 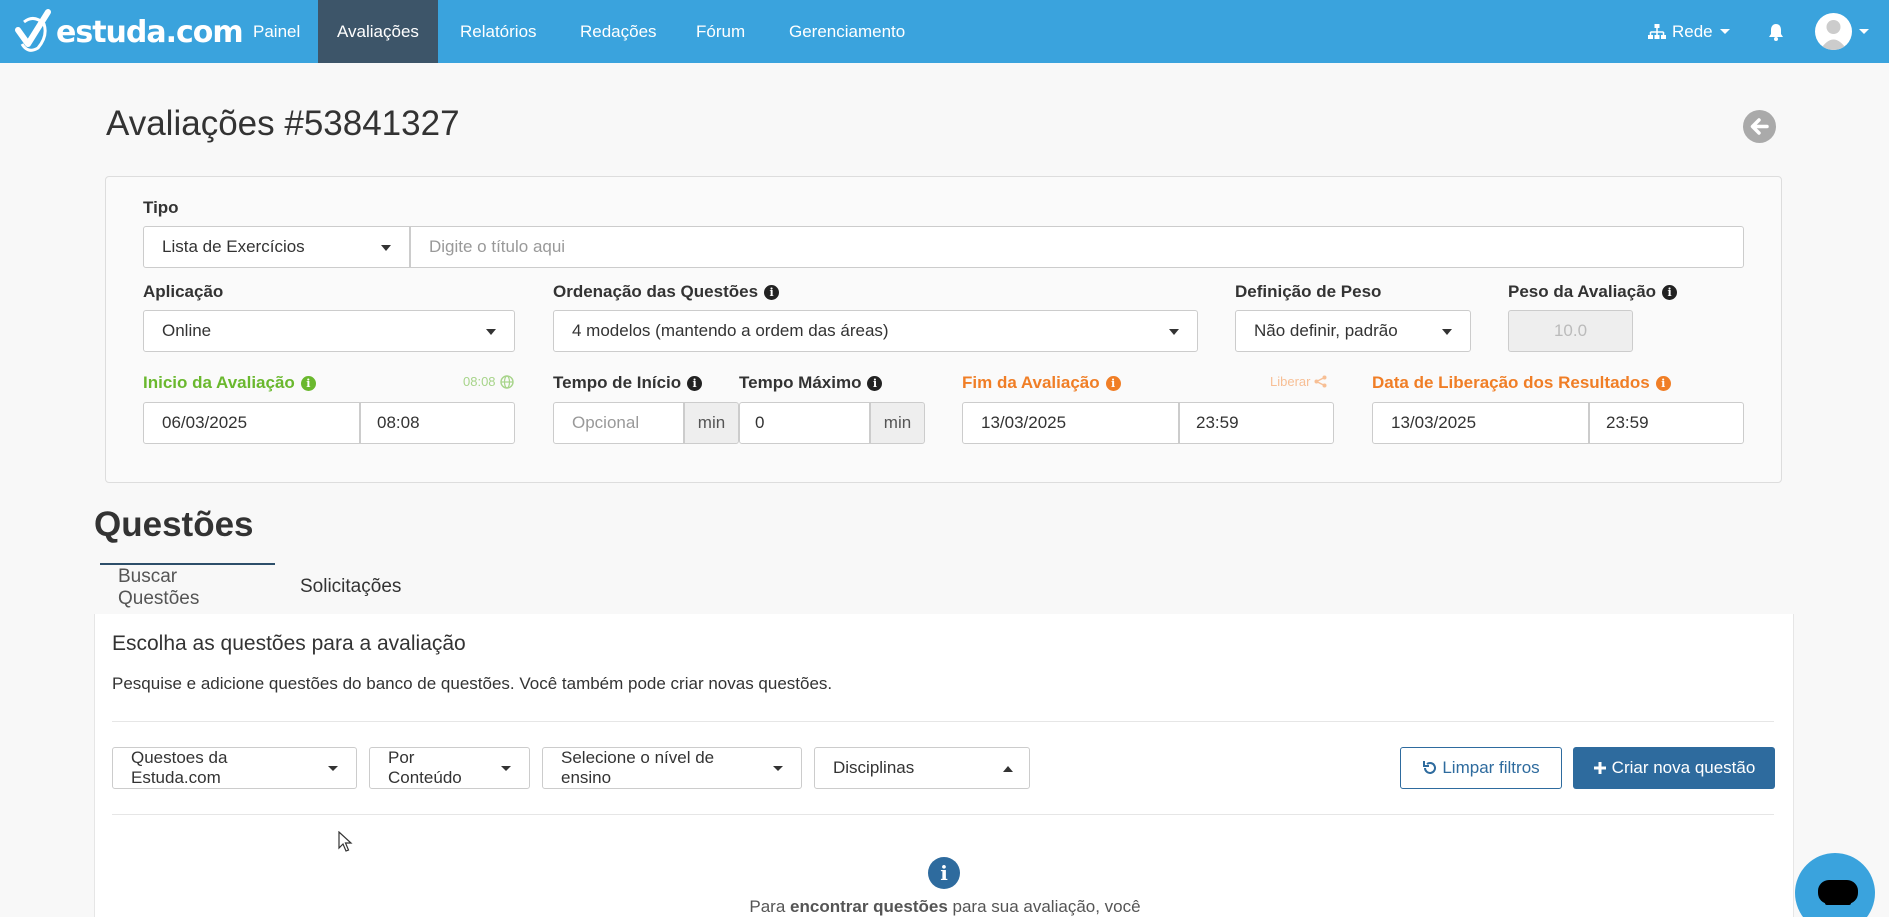 What do you see at coordinates (1024, 422) in the screenshot?
I see `fim-date-value: 13/03/2025` at bounding box center [1024, 422].